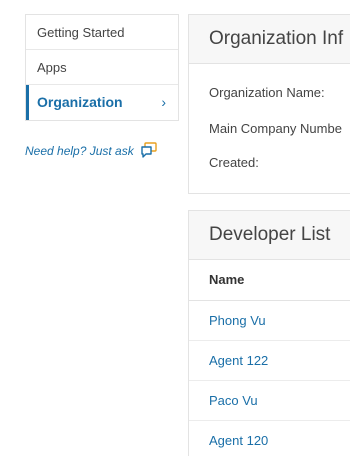 Image resolution: width=350 pixels, height=456 pixels. I want to click on sidebar-item-organization: Organization ›, so click(102, 102).